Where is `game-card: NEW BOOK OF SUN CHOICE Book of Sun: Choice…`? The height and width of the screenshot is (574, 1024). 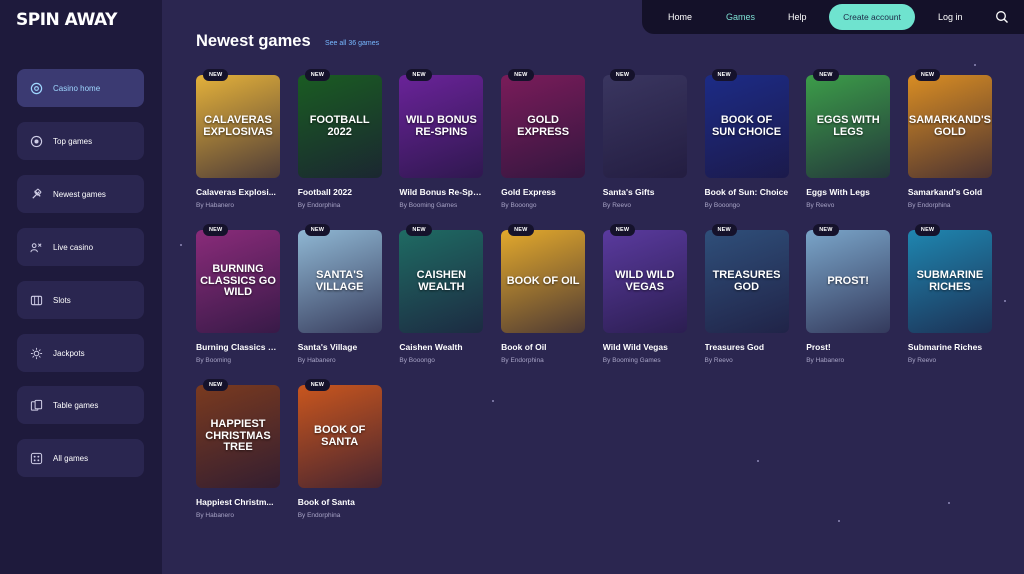 game-card: NEW BOOK OF SUN CHOICE Book of Sun: Choice… is located at coordinates (746, 139).